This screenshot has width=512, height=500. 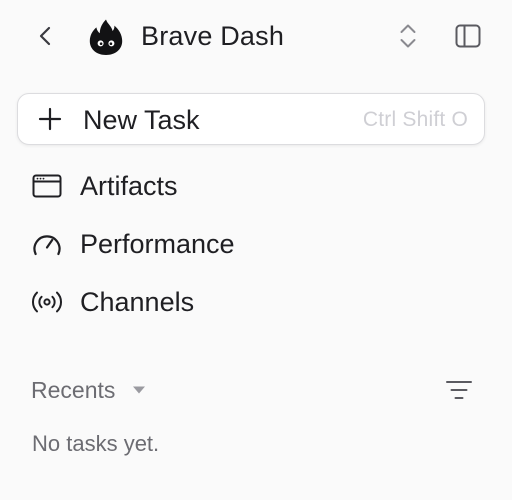 I want to click on filter-recents-button, so click(x=459, y=390).